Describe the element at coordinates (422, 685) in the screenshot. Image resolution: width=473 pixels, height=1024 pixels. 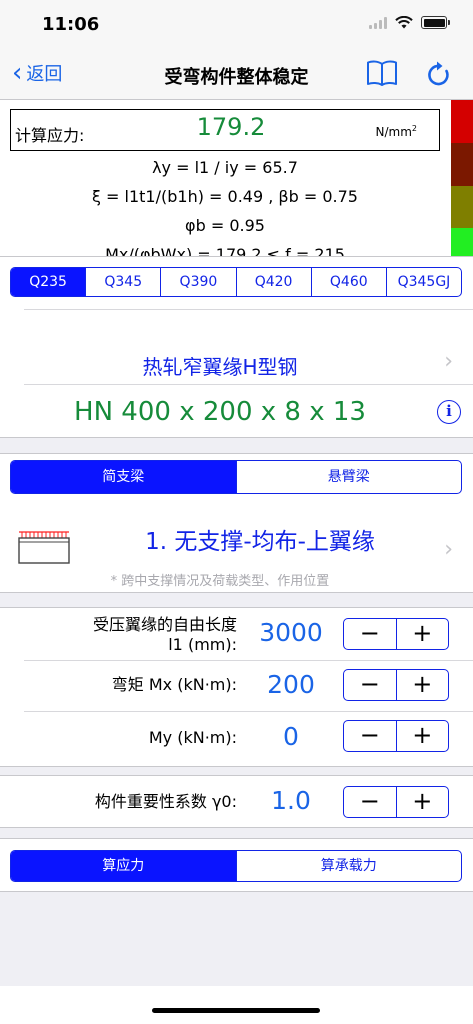
I see `mx-increment-button: +` at that location.